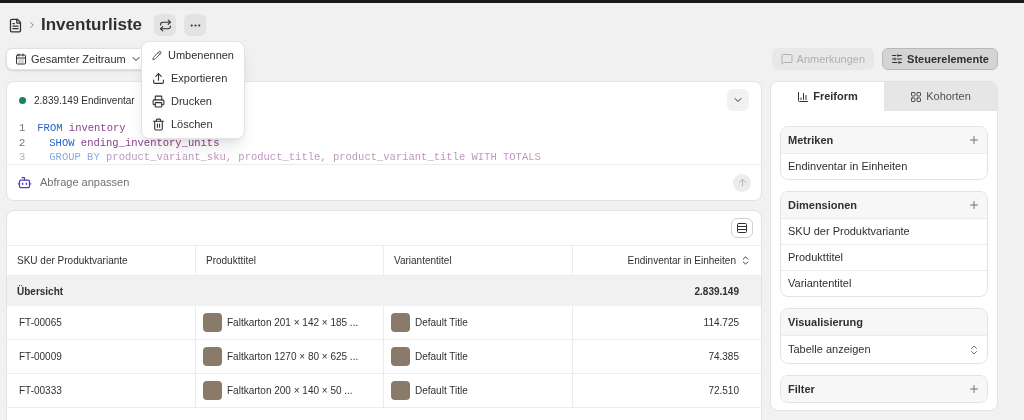 Image resolution: width=1024 pixels, height=420 pixels. What do you see at coordinates (723, 391) in the screenshot?
I see `table-cell-text: 72.510` at bounding box center [723, 391].